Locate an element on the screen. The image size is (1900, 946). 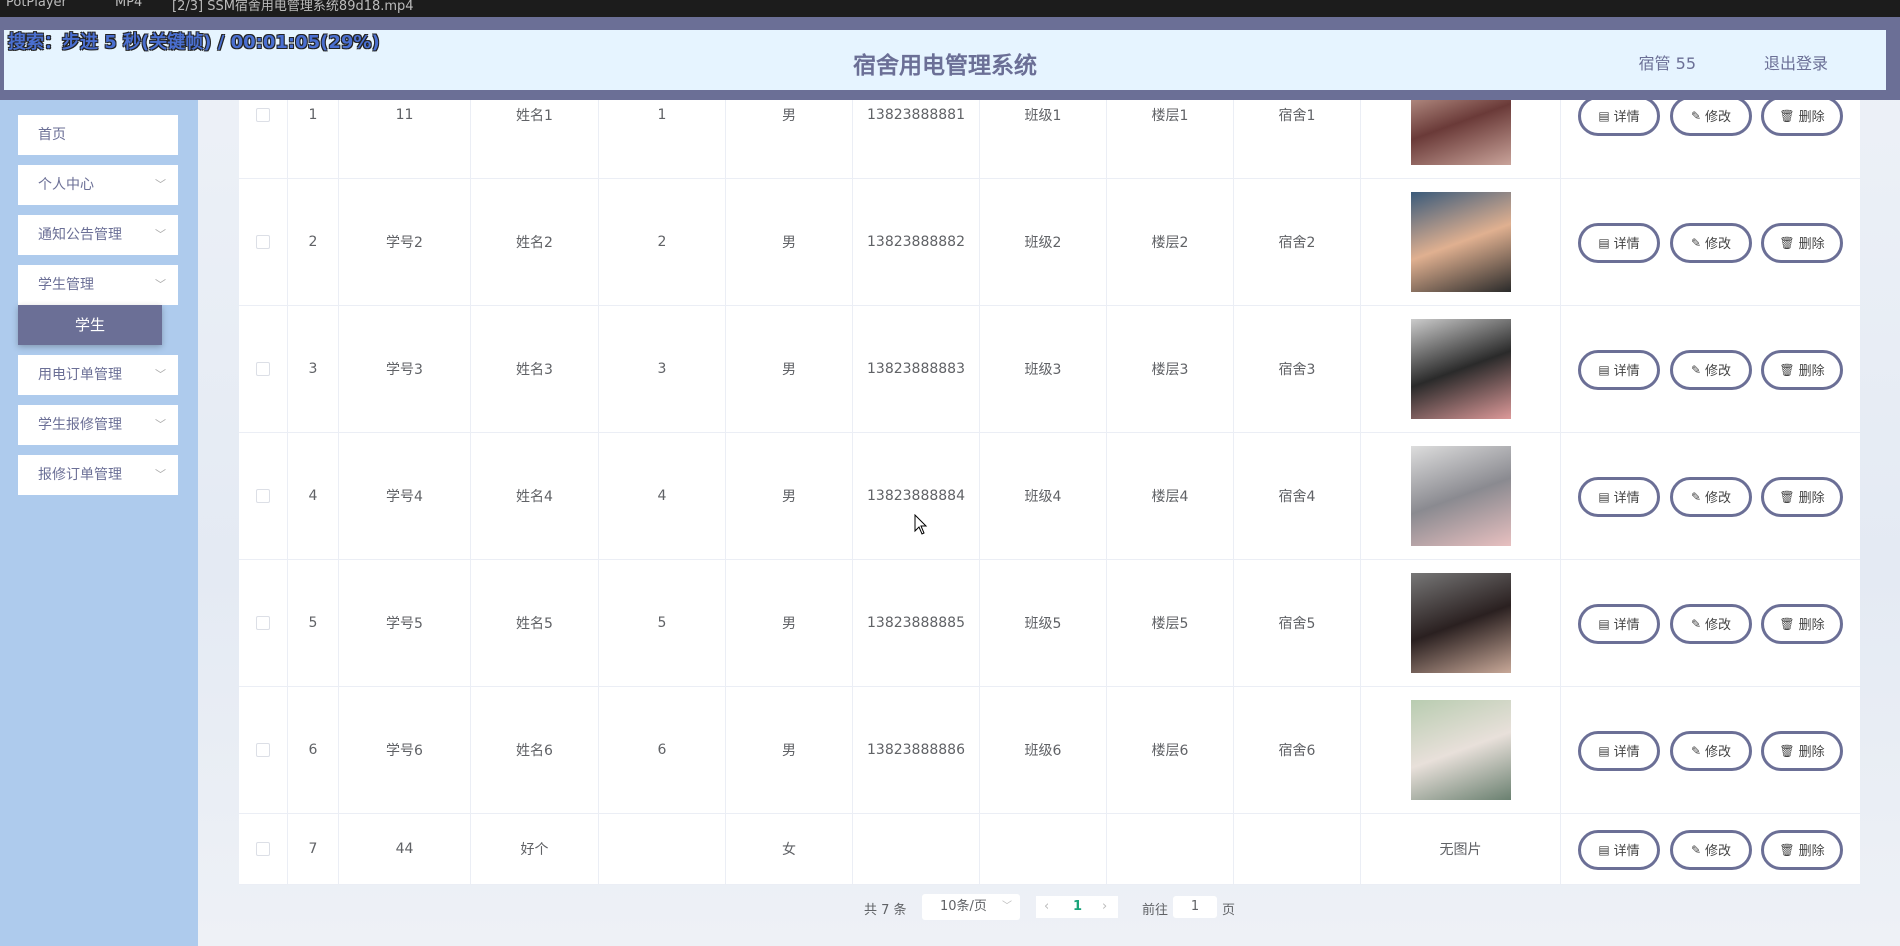
table-cell: 楼层2 is located at coordinates (1170, 242).